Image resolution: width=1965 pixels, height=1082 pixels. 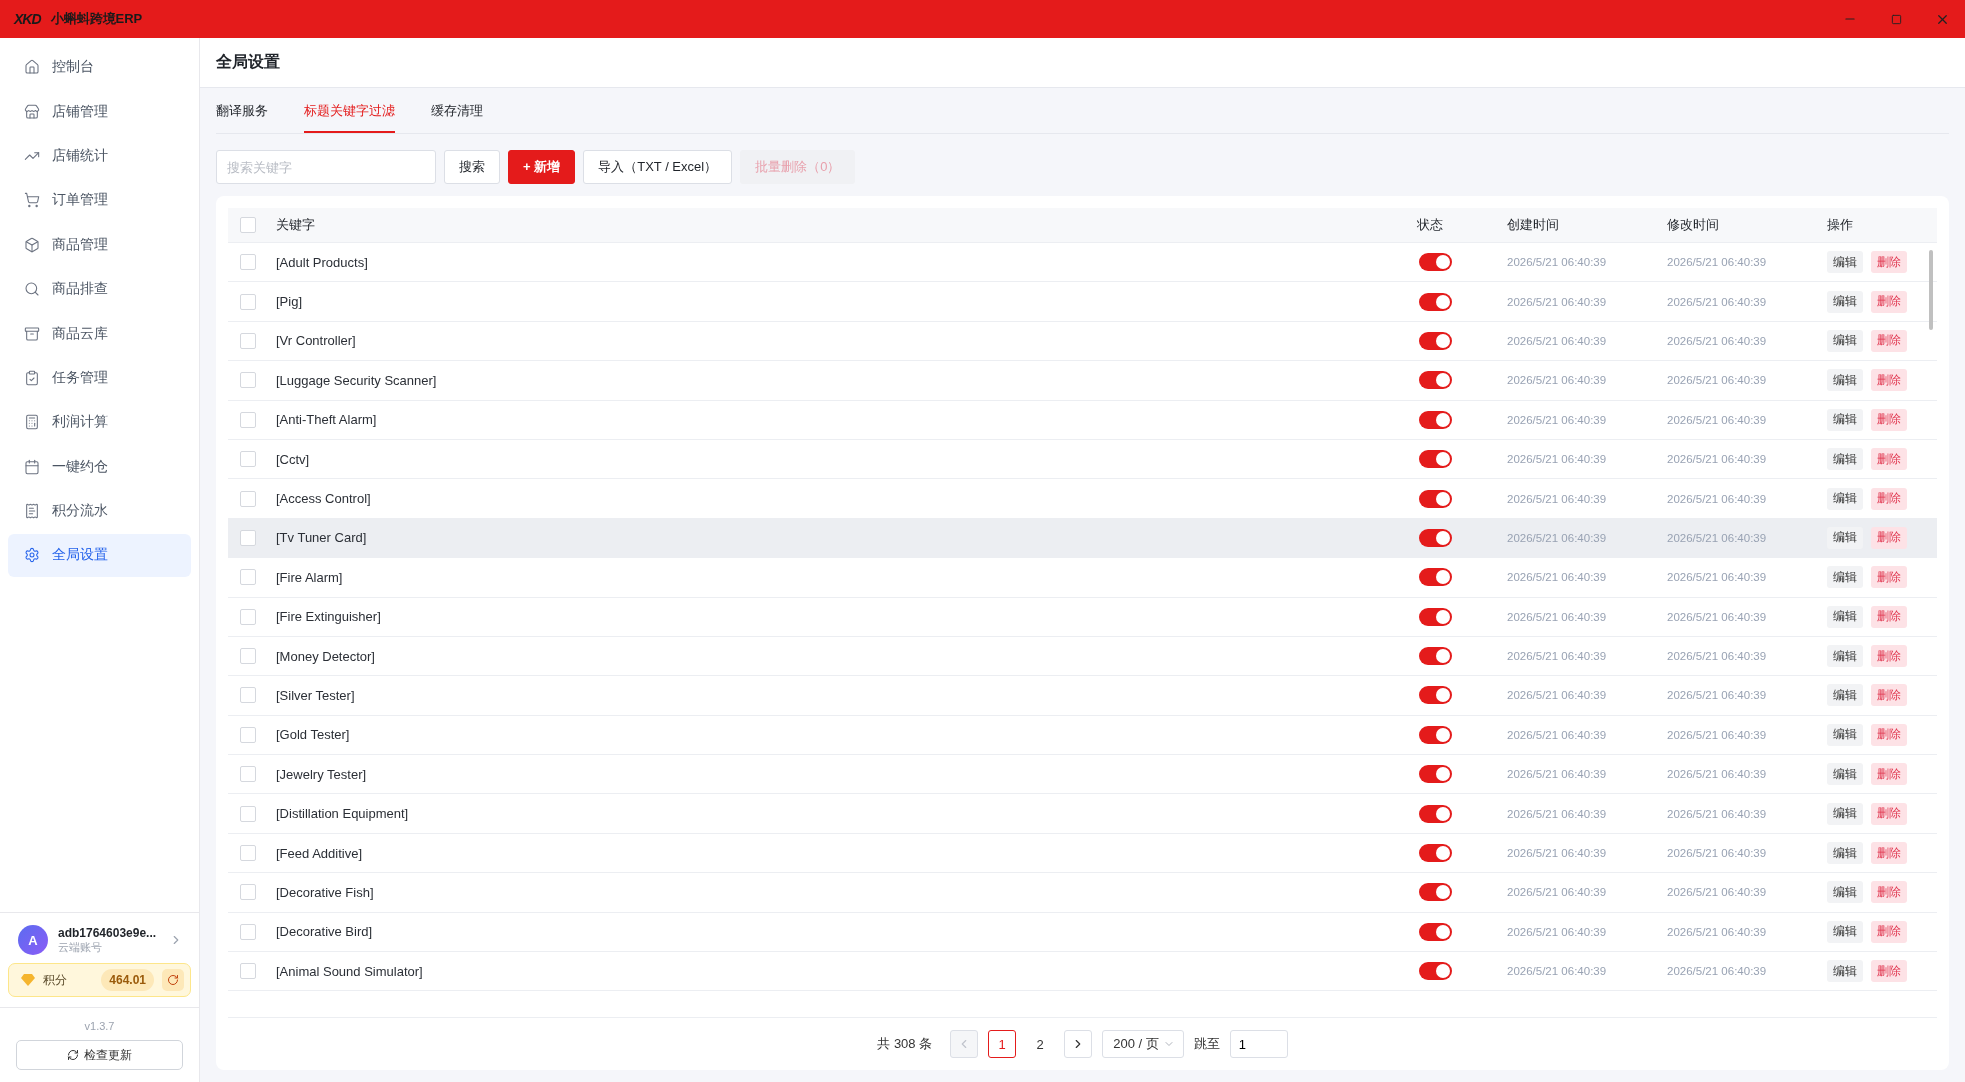 I want to click on search-field: 搜索关键字, so click(x=326, y=167).